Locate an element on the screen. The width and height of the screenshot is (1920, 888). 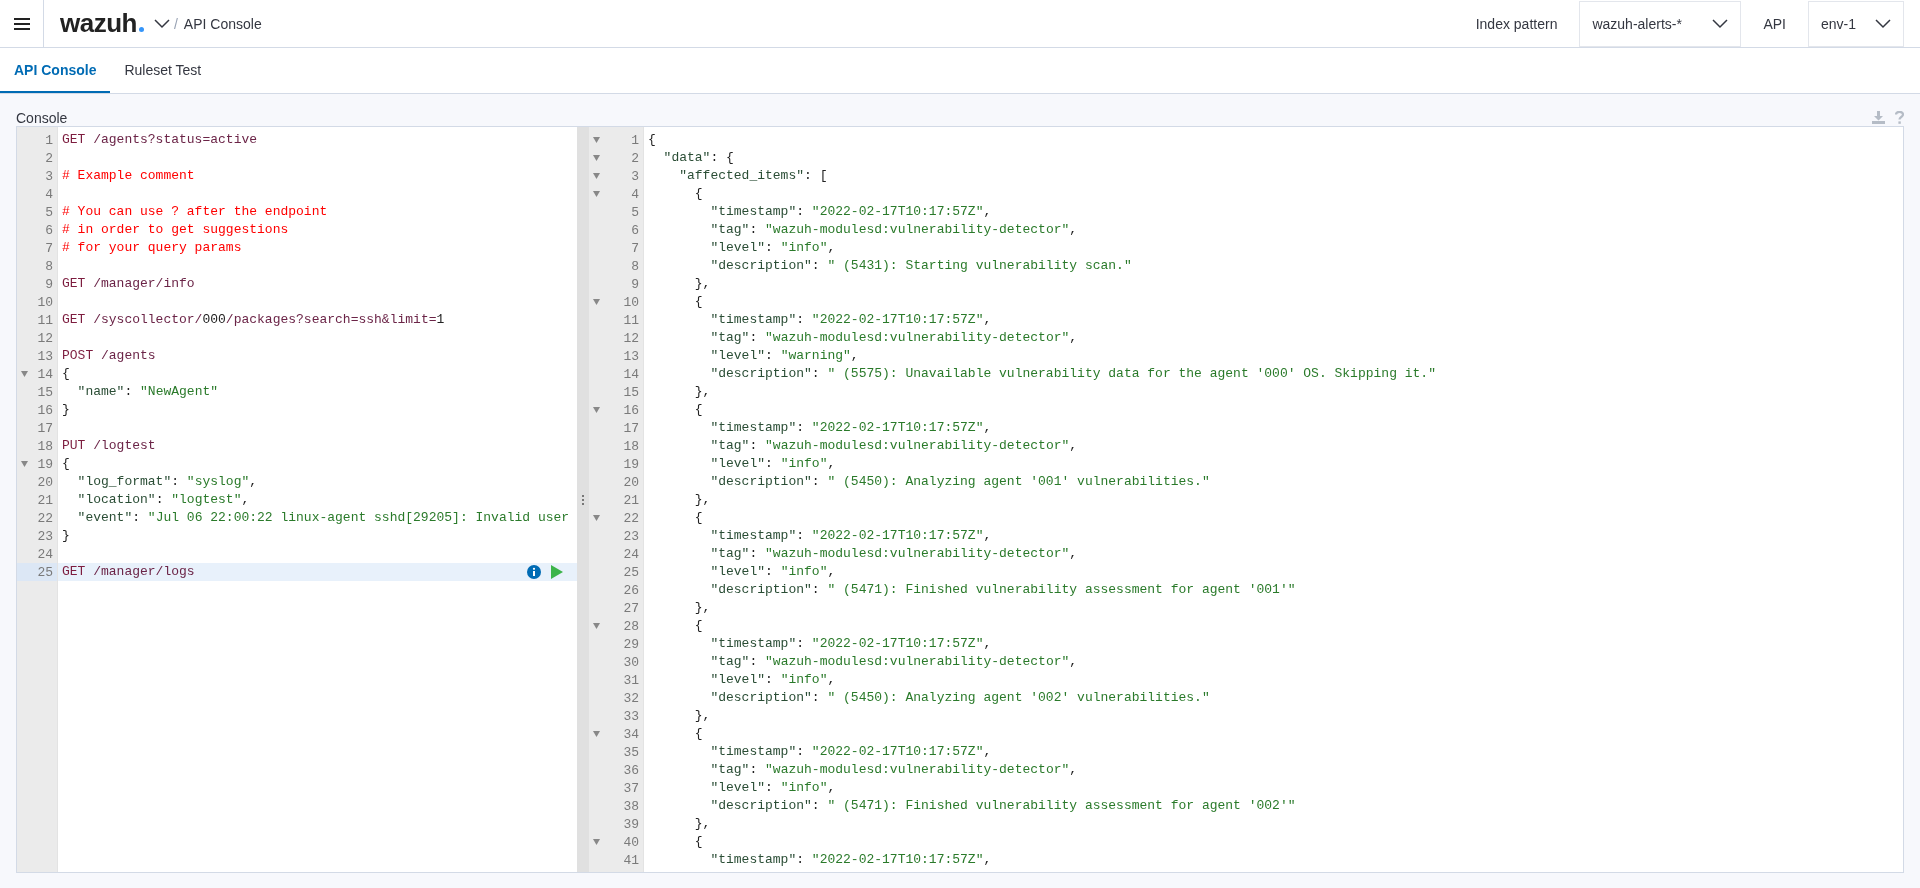
tab: Ruleset Test is located at coordinates (163, 70).